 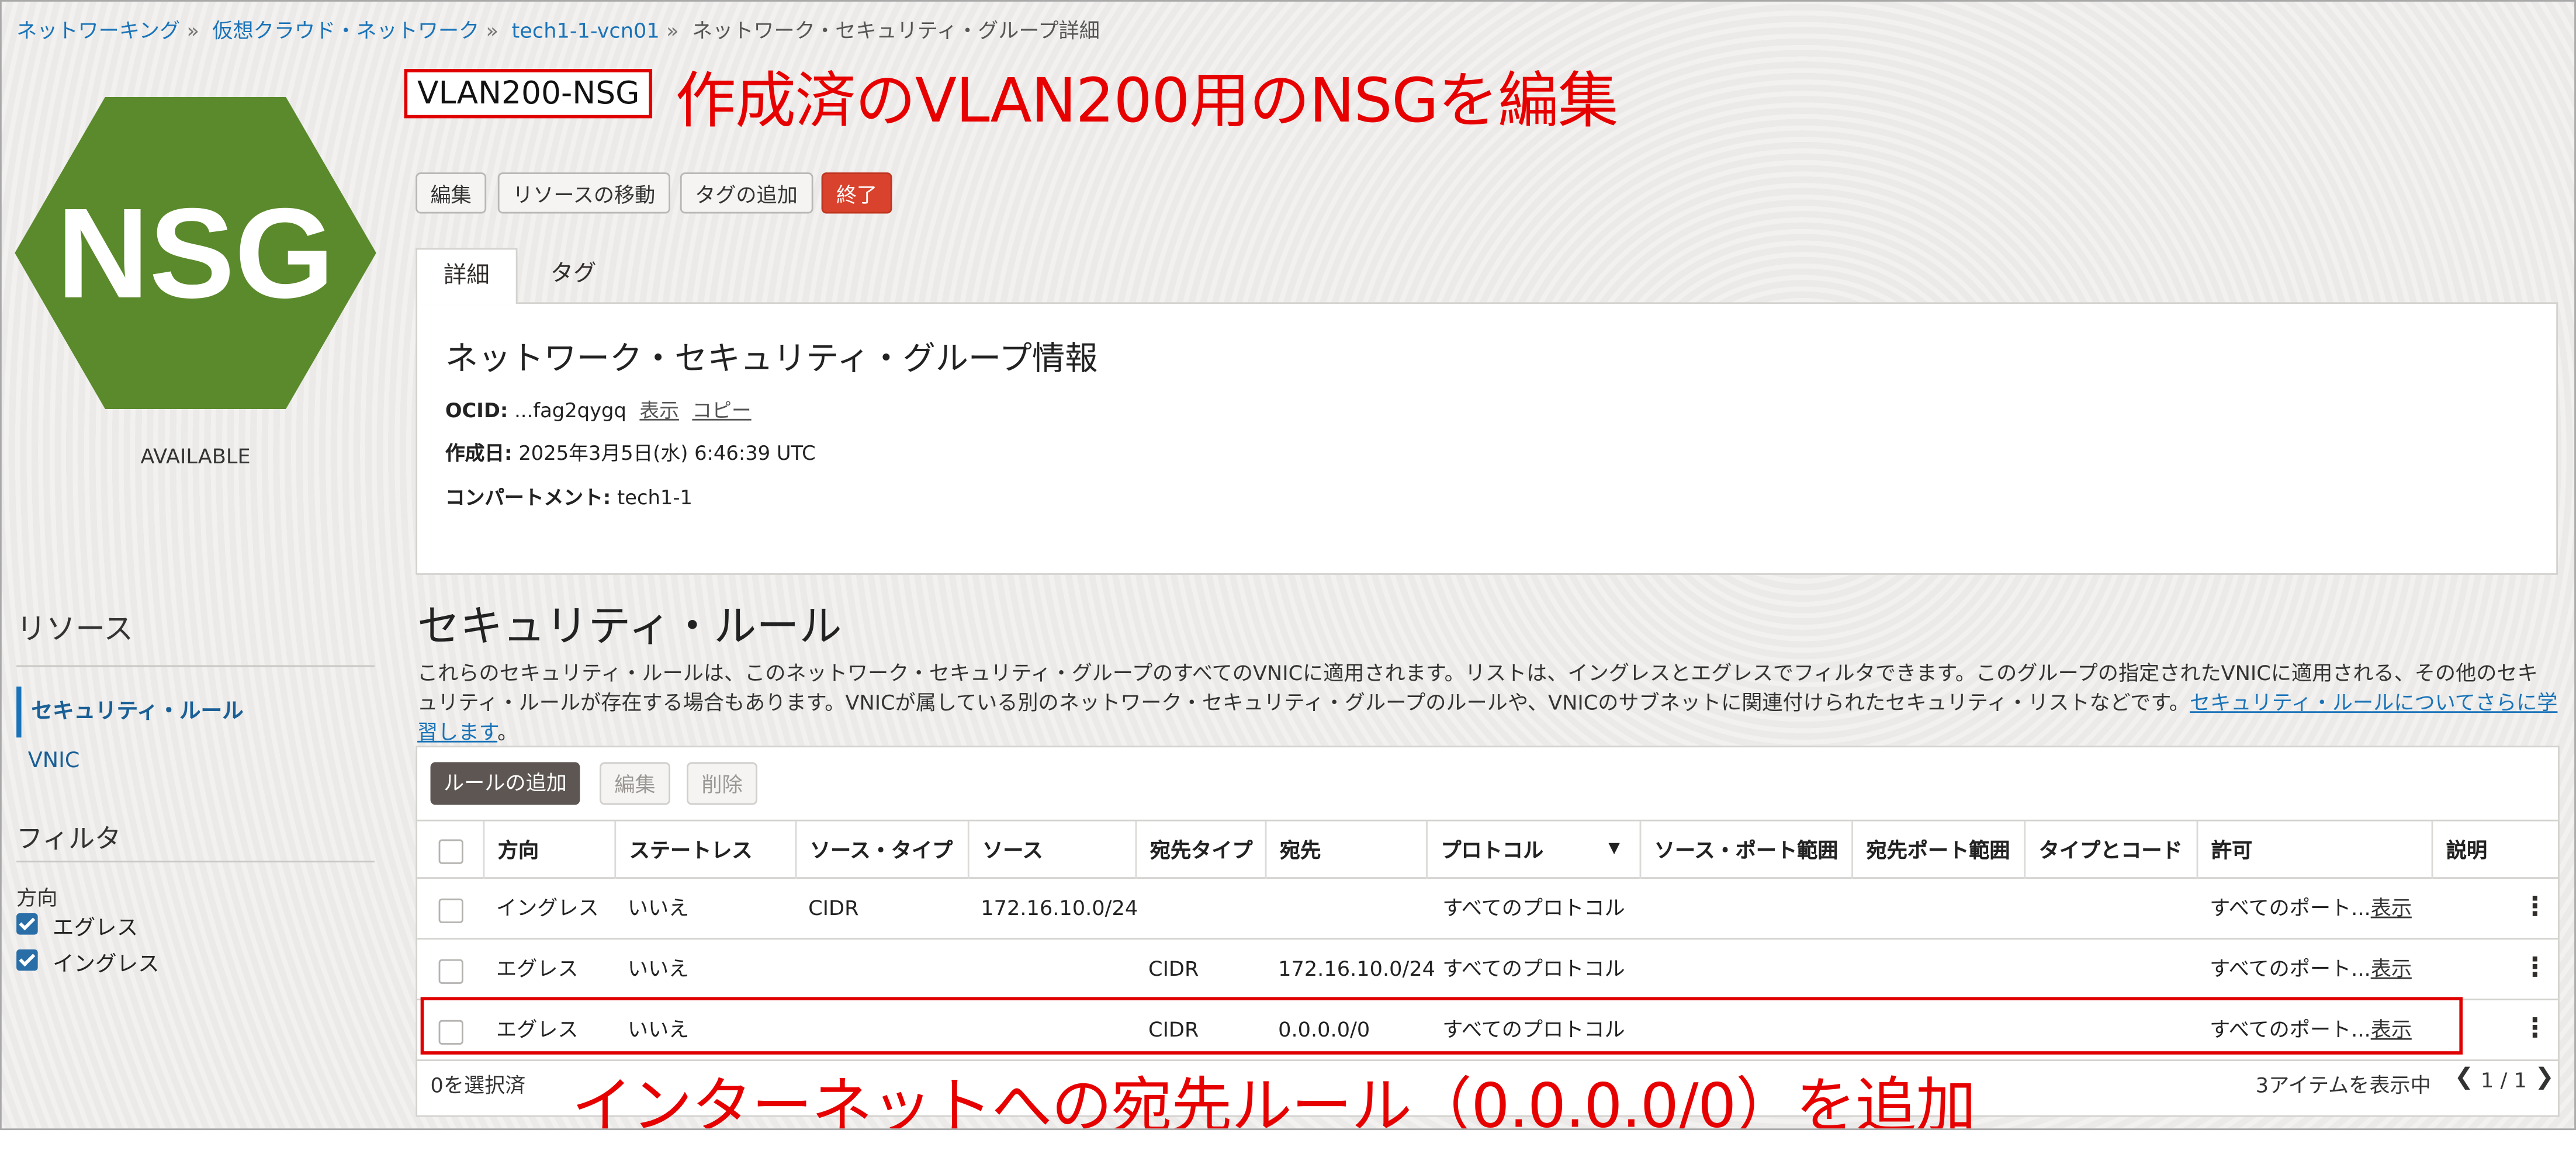 I want to click on cell-allow: すべてのポート...表示, so click(x=2304, y=908).